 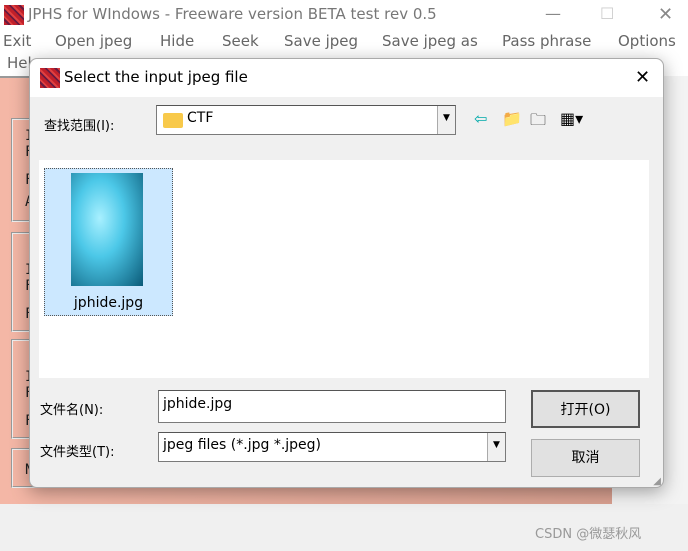 What do you see at coordinates (346, 78) in the screenshot?
I see `dialog-titlebar: Select the input jpeg file ✕` at bounding box center [346, 78].